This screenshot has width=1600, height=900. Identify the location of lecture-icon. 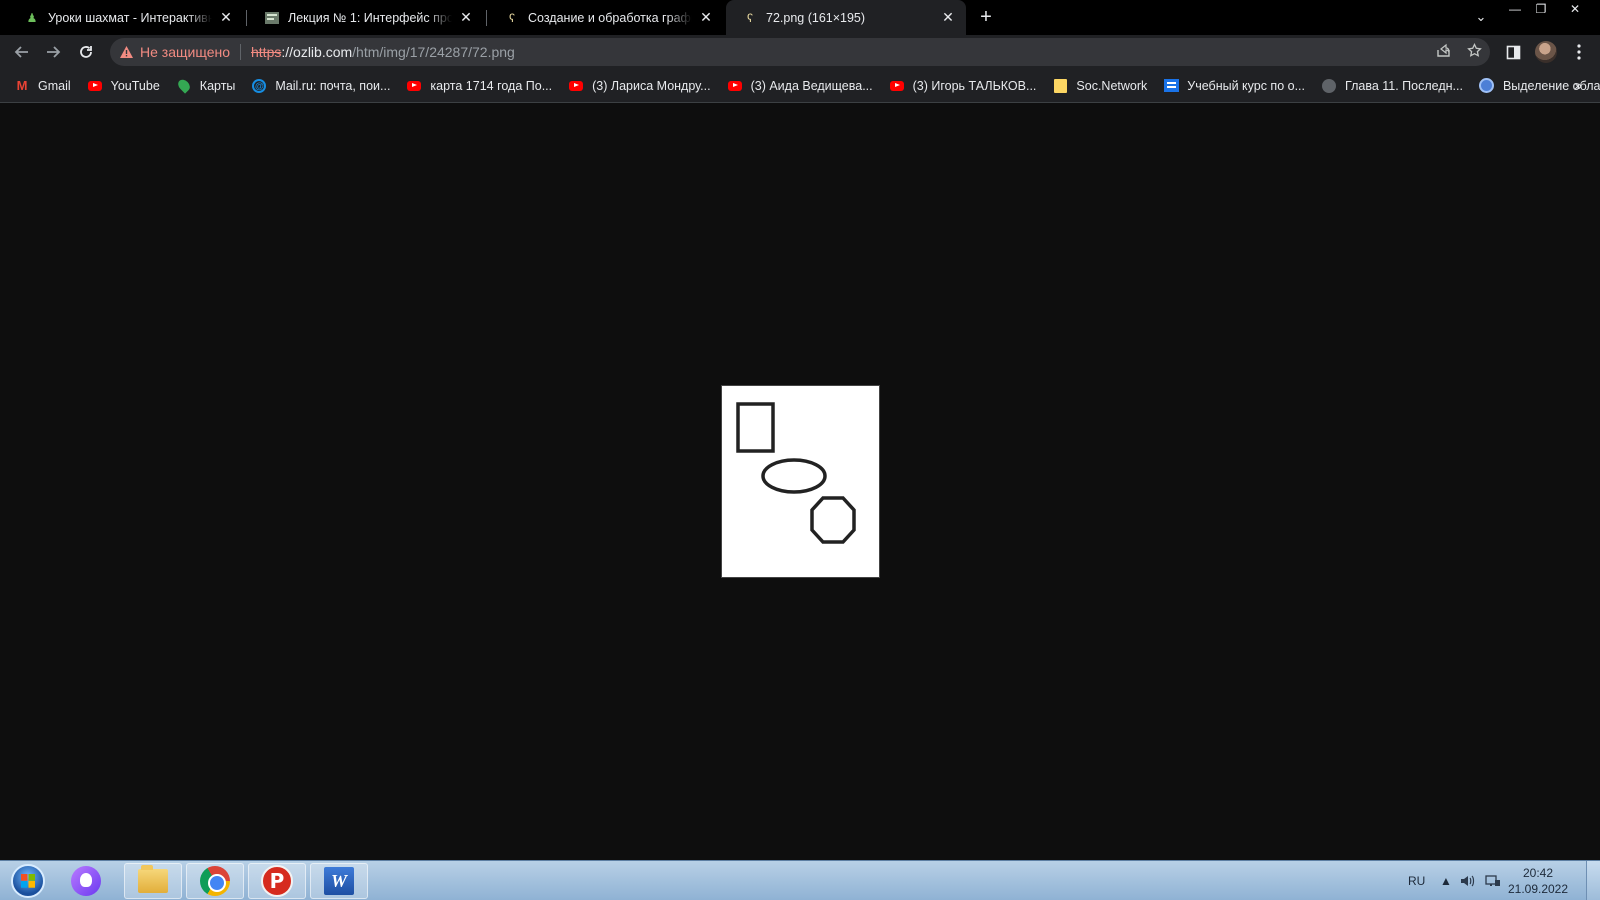
(272, 18).